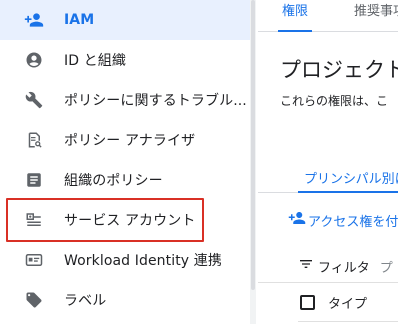  I want to click on row-divider, so click(348, 321).